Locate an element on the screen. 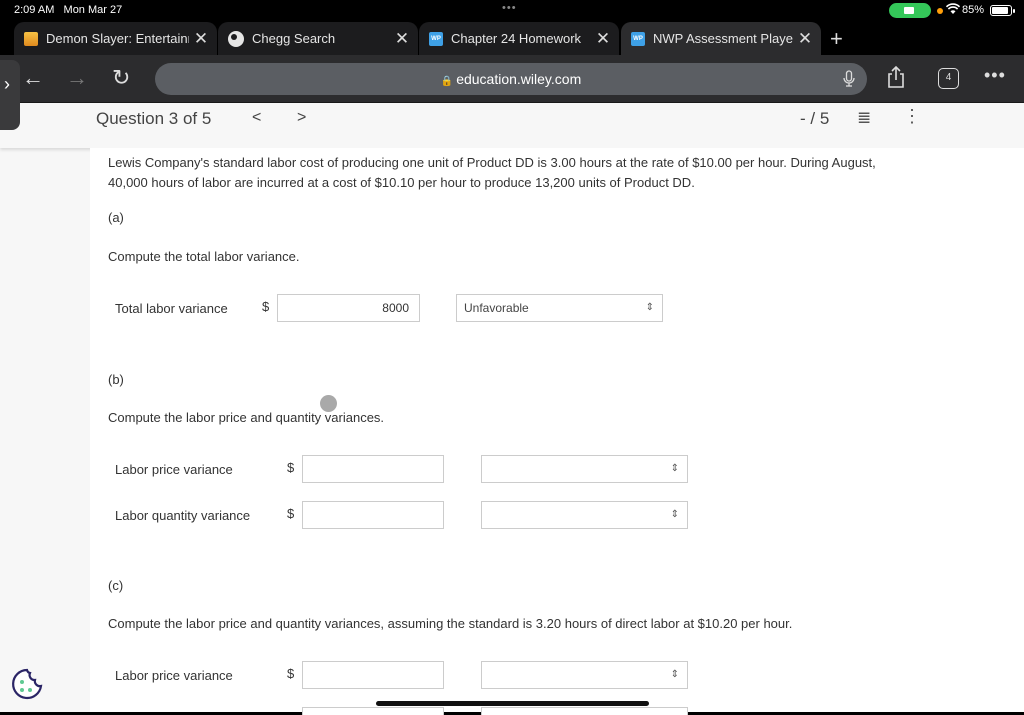 This screenshot has width=1024, height=715. multitask-dots-icon: ••• is located at coordinates (509, 8).